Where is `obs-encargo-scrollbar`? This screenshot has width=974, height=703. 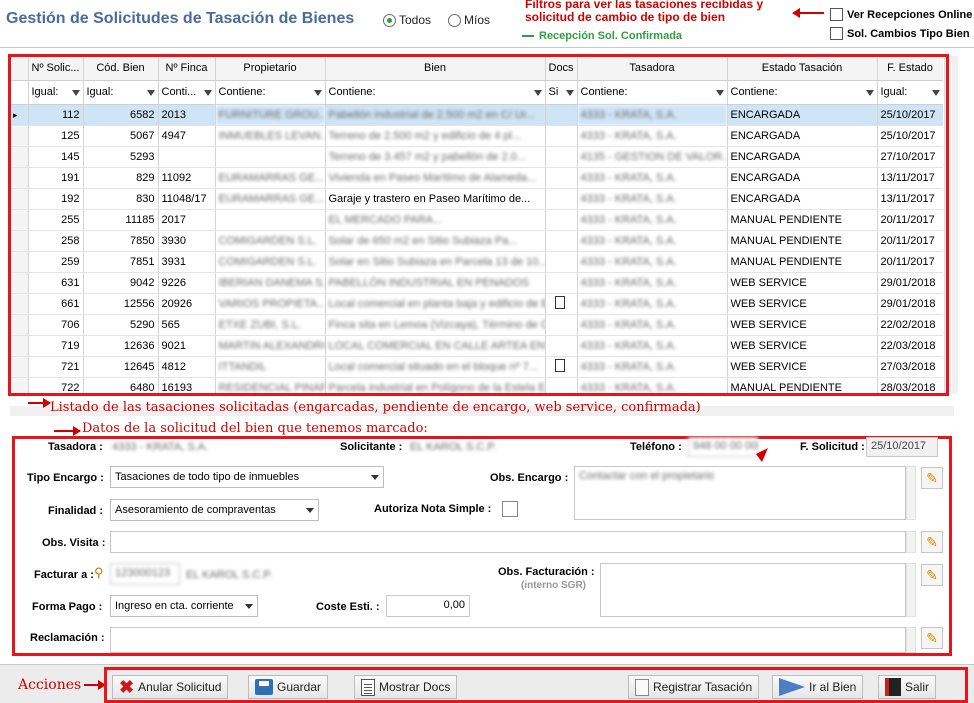
obs-encargo-scrollbar is located at coordinates (911, 493).